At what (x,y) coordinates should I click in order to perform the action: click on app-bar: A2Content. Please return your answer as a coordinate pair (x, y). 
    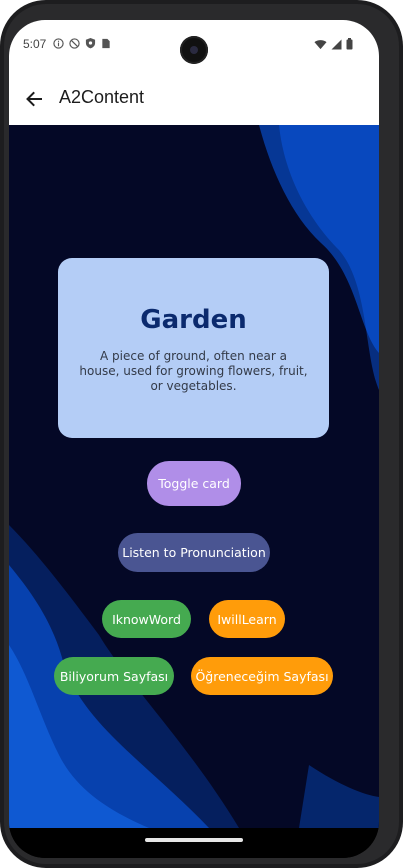
    Looking at the image, I should click on (194, 98).